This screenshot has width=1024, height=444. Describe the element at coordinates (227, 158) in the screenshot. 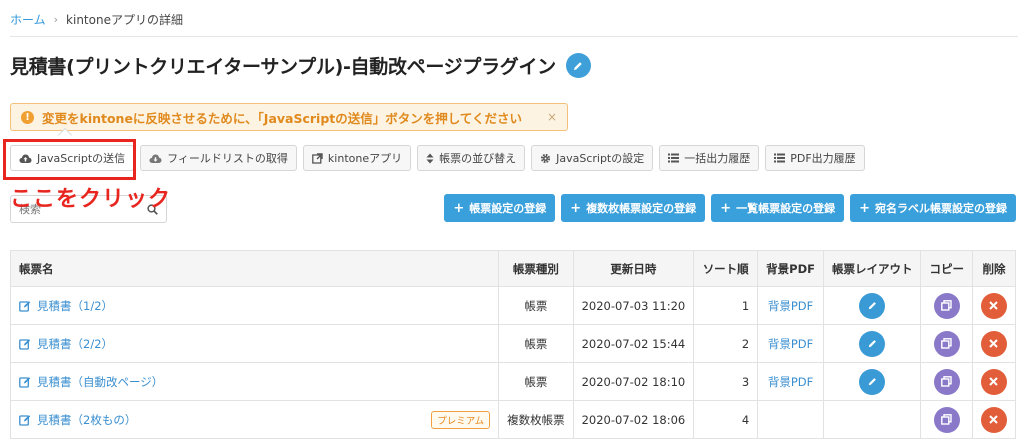

I see `get-field-list-label: フィールドリストの取得` at that location.